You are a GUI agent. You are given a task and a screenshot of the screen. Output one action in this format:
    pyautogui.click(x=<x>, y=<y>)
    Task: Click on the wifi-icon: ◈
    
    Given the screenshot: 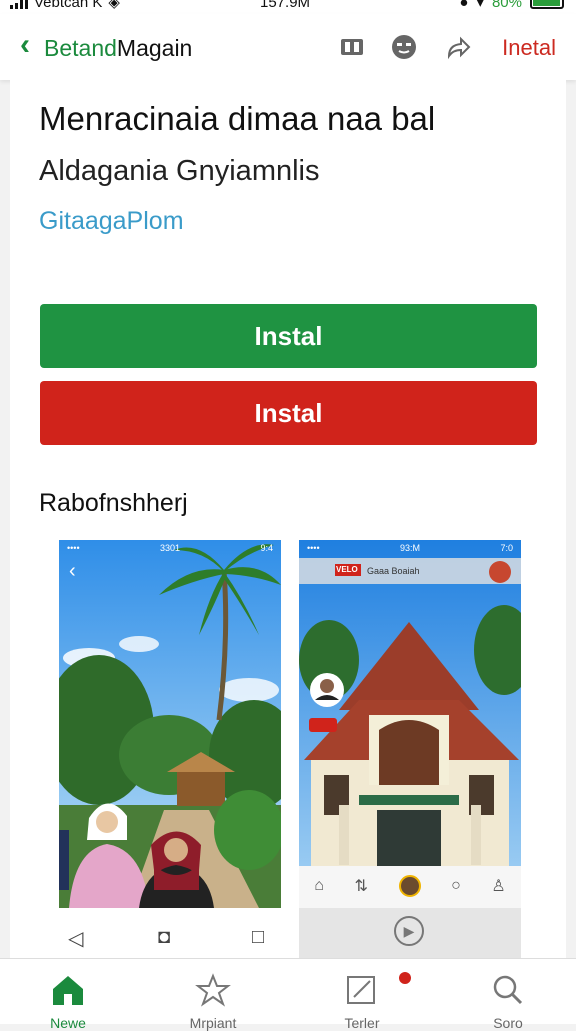 What is the action you would take?
    pyautogui.click(x=114, y=5)
    